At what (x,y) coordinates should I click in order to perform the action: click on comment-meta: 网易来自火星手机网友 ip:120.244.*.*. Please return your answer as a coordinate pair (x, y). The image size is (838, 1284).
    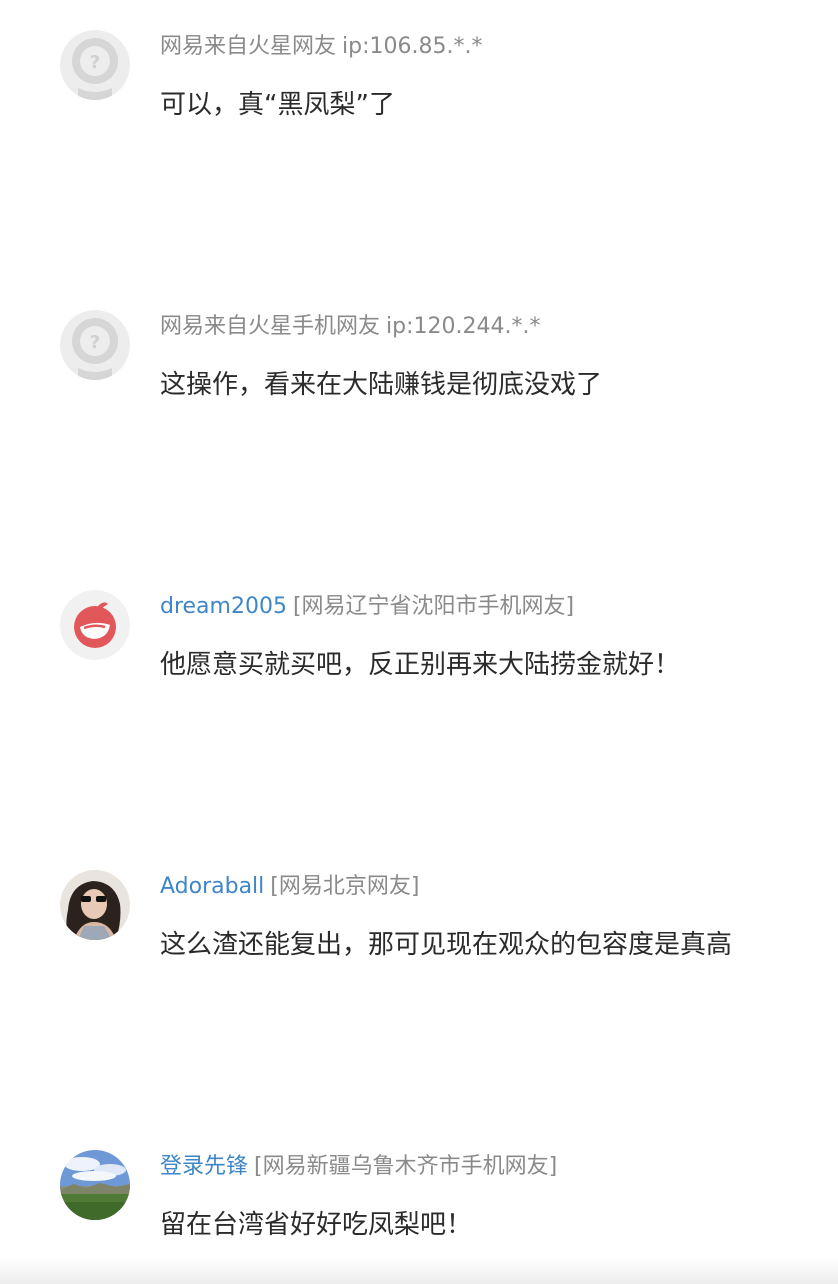
    Looking at the image, I should click on (350, 327).